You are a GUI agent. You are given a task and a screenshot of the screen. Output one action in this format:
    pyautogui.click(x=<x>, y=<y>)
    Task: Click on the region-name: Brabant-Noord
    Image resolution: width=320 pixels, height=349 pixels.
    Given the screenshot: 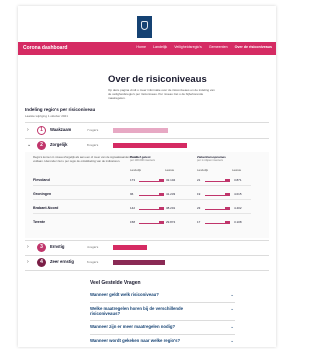 What is the action you would take?
    pyautogui.click(x=45, y=208)
    